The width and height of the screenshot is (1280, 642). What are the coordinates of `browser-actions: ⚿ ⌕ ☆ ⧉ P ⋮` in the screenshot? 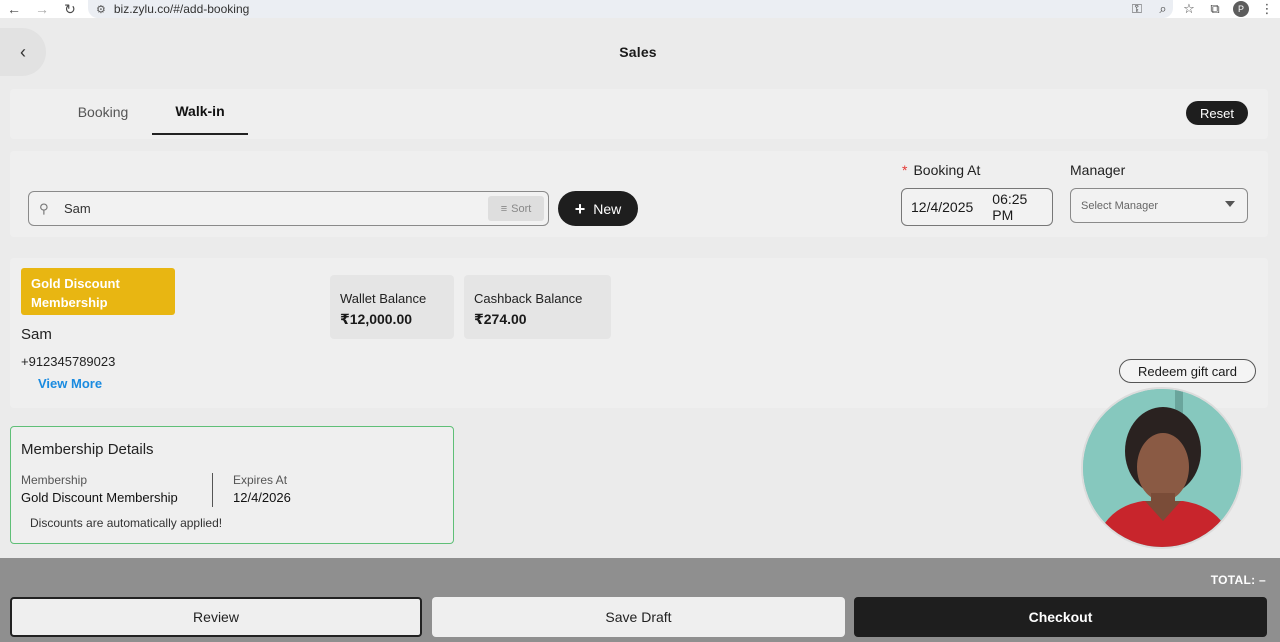 It's located at (1202, 9).